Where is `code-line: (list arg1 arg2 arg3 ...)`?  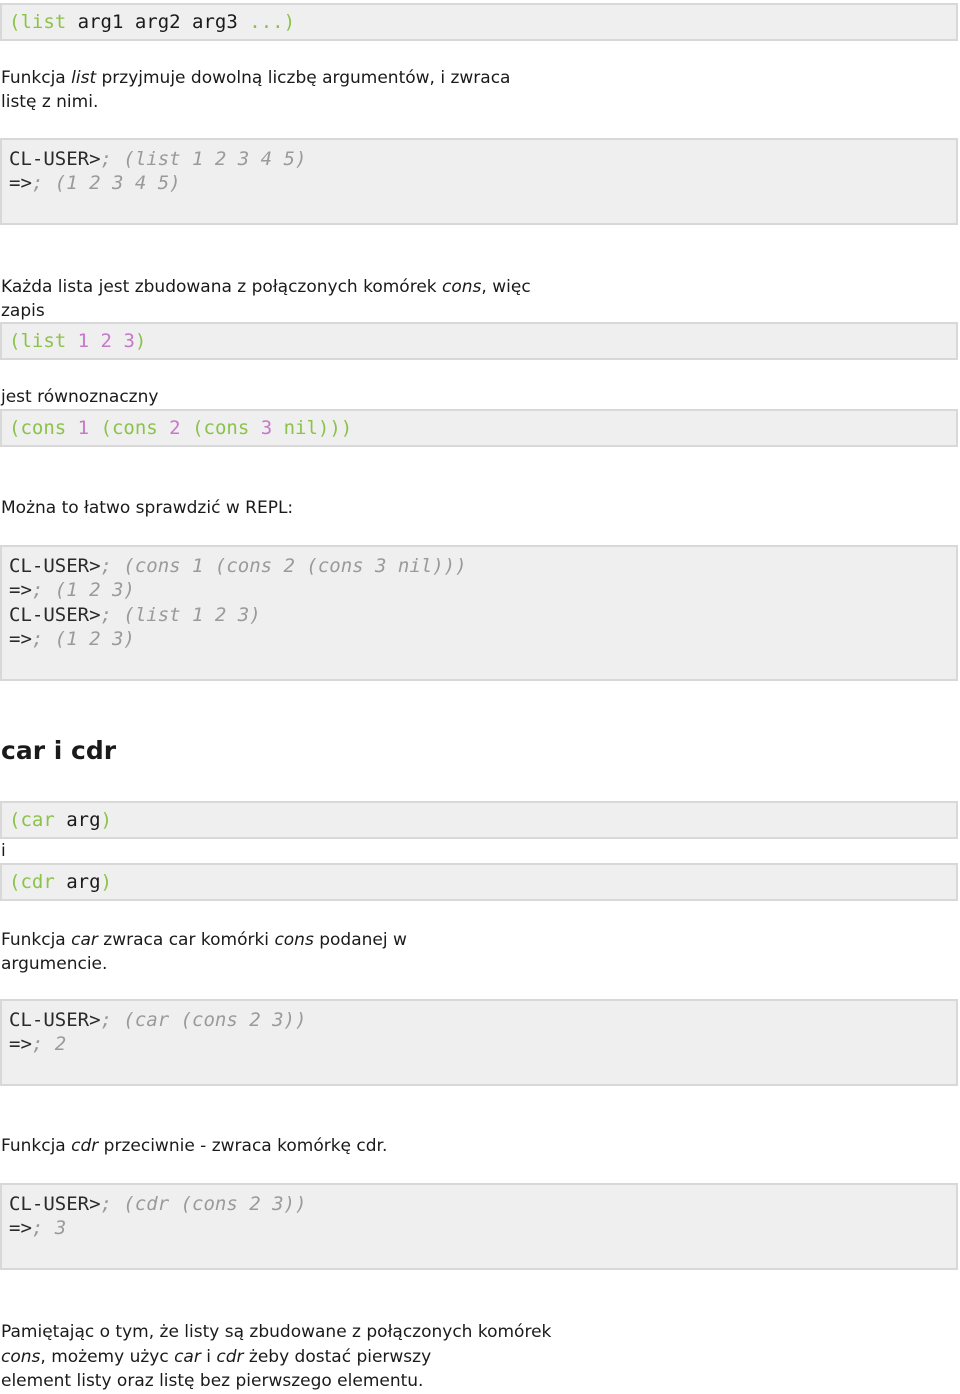 code-line: (list arg1 arg2 arg3 ...) is located at coordinates (152, 22).